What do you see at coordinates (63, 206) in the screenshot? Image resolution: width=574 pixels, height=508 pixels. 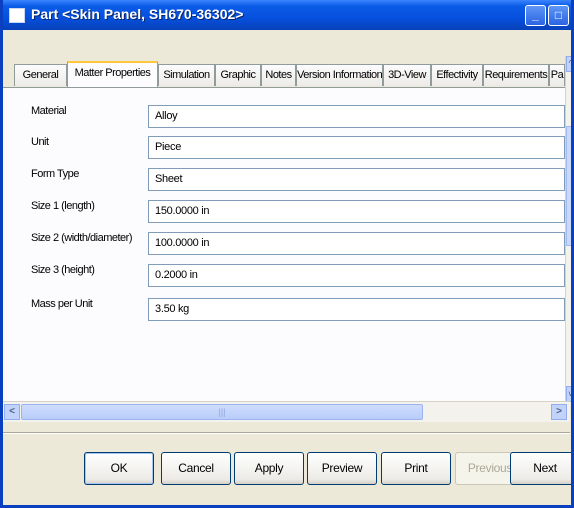 I see `size-1-label: Size 1 (length)` at bounding box center [63, 206].